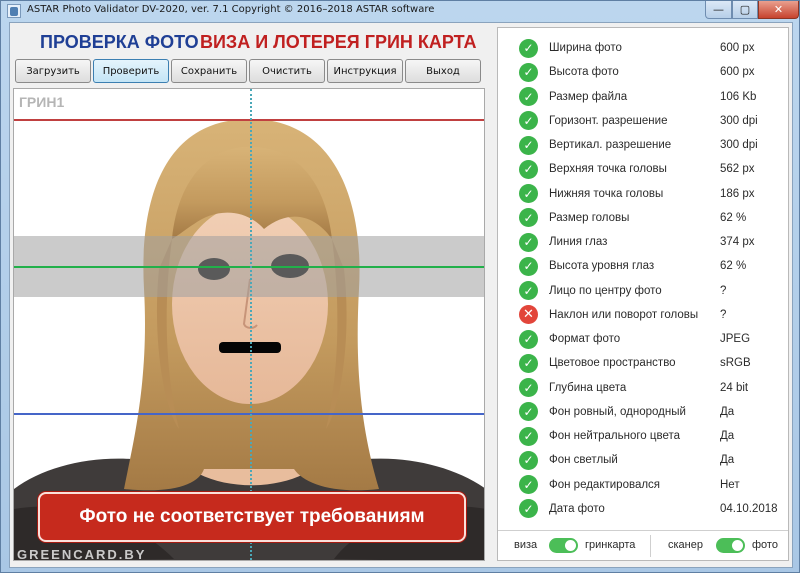  I want to click on verdict-banner: Фото не соответствует требованиям, so click(252, 517).